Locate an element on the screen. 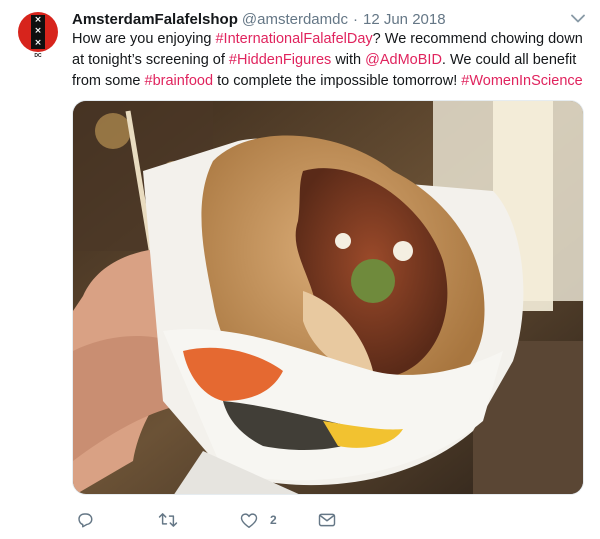  tweet-date: 12 Jun 2018 is located at coordinates (404, 19).